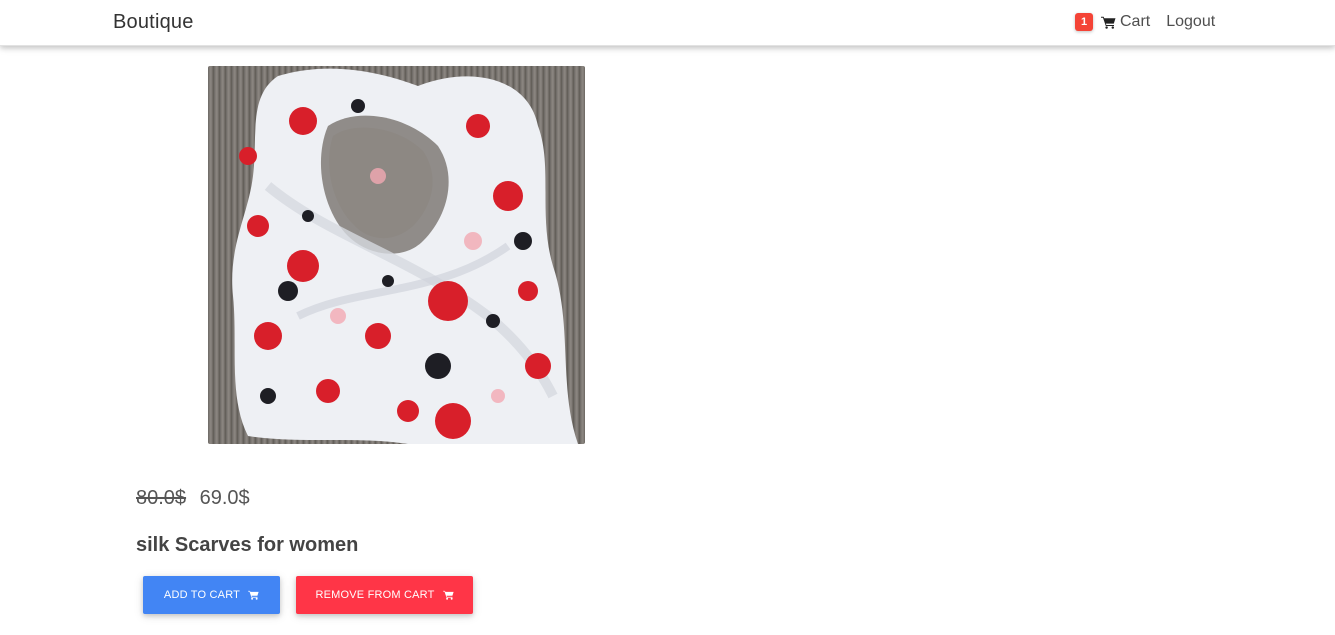 The height and width of the screenshot is (635, 1335). I want to click on cart-link: Cart, so click(1125, 22).